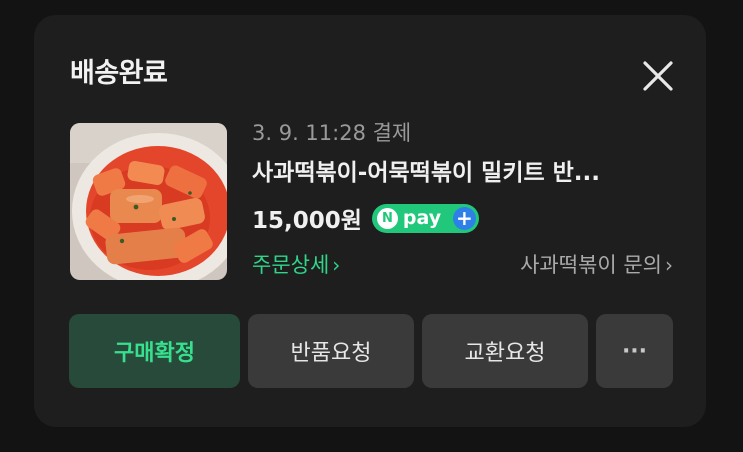 This screenshot has height=452, width=743. What do you see at coordinates (365, 218) in the screenshot?
I see `price-row: 15,000원 N pay +` at bounding box center [365, 218].